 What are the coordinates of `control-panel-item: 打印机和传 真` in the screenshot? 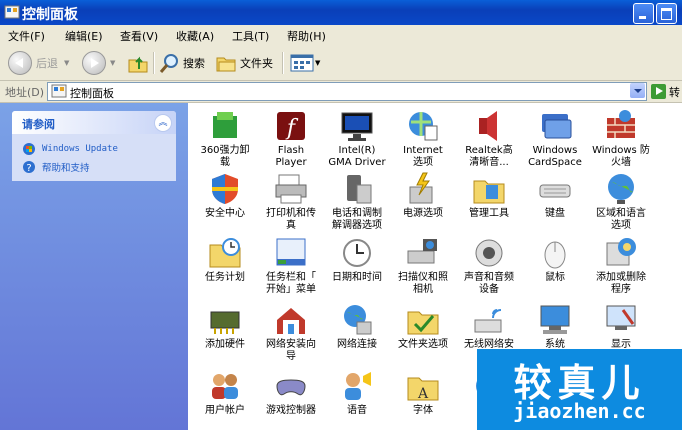 It's located at (291, 201).